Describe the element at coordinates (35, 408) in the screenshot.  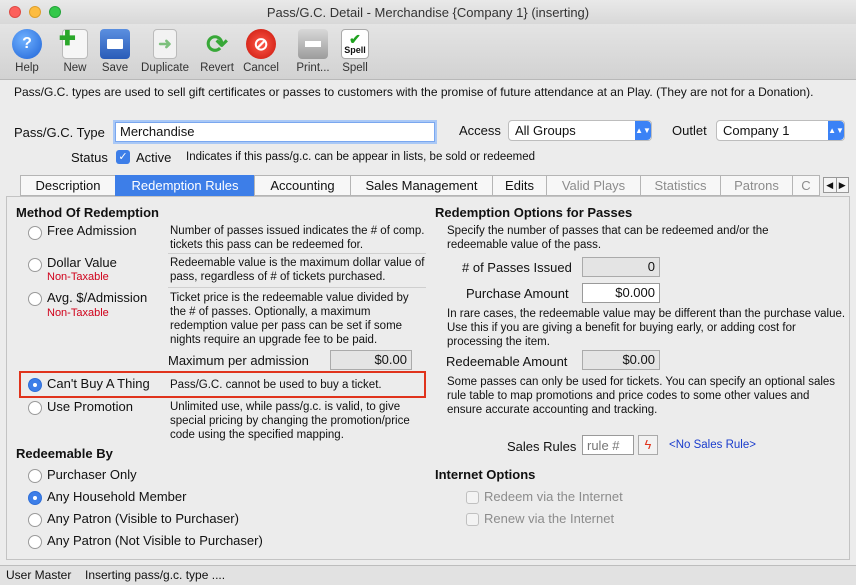
I see `use-promotion-radio` at that location.